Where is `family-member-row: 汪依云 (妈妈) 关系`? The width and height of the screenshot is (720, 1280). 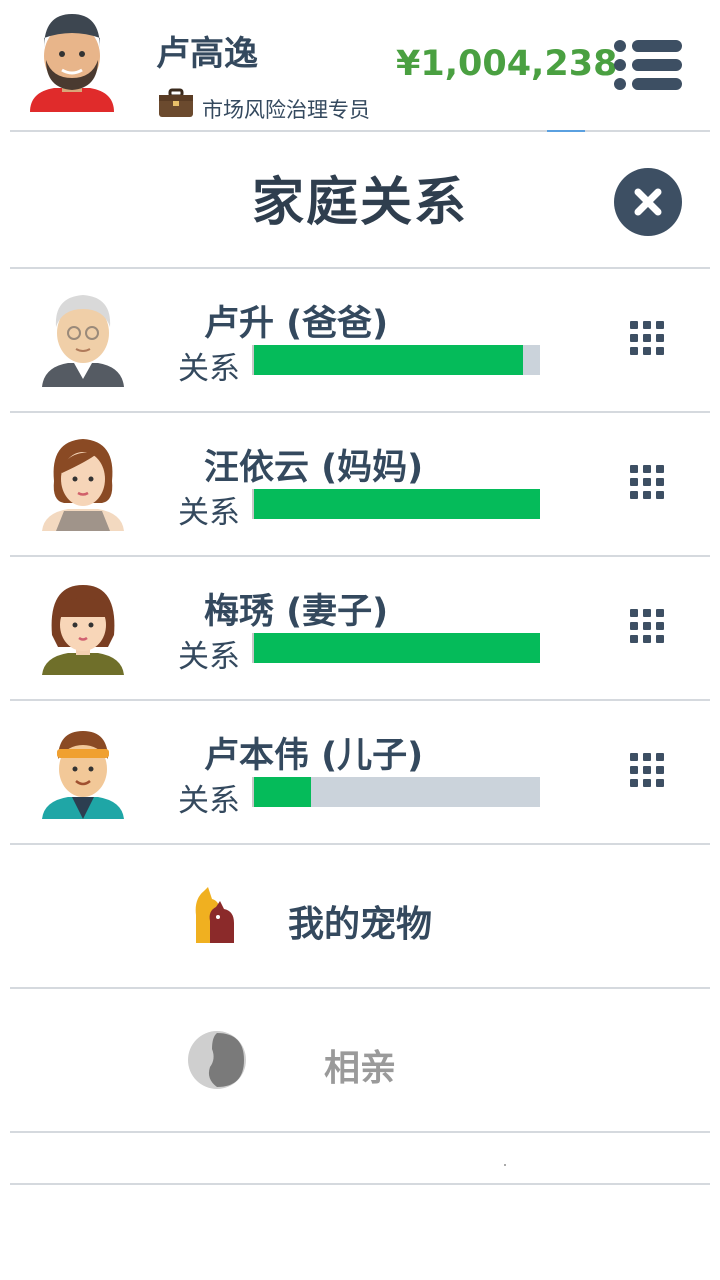
family-member-row: 汪依云 (妈妈) 关系 is located at coordinates (360, 485).